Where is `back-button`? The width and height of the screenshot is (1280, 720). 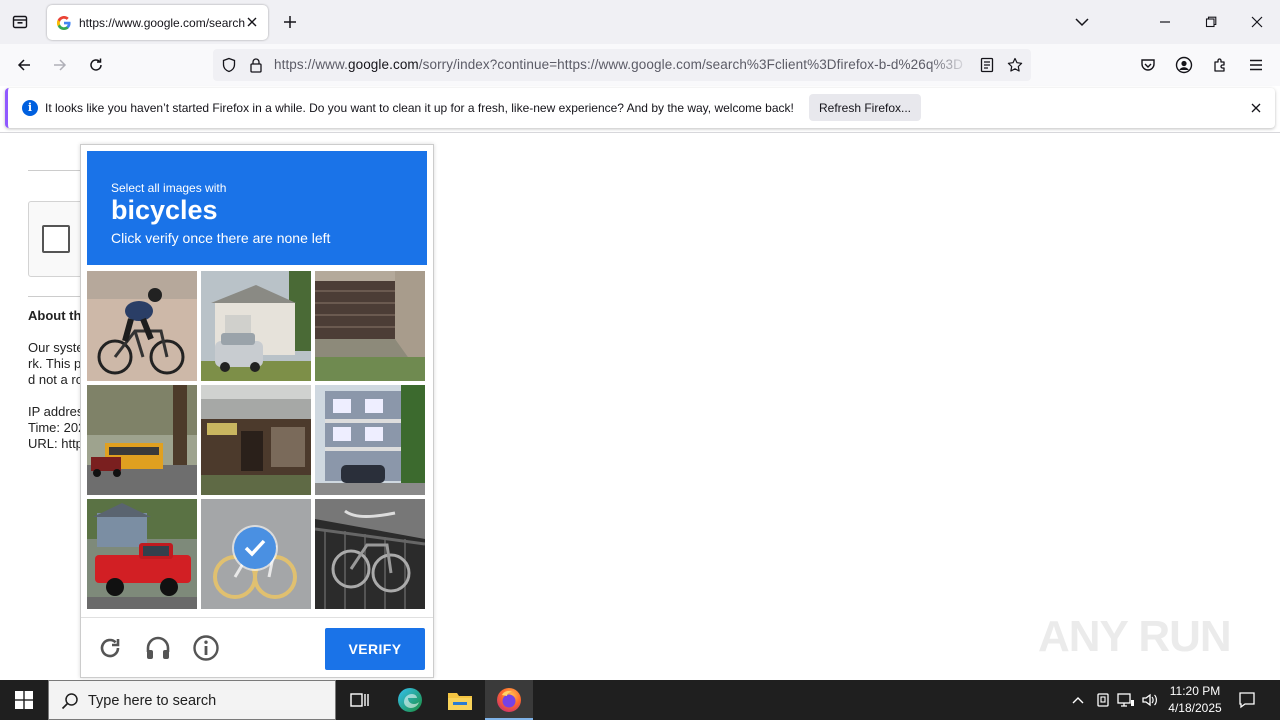 back-button is located at coordinates (24, 65).